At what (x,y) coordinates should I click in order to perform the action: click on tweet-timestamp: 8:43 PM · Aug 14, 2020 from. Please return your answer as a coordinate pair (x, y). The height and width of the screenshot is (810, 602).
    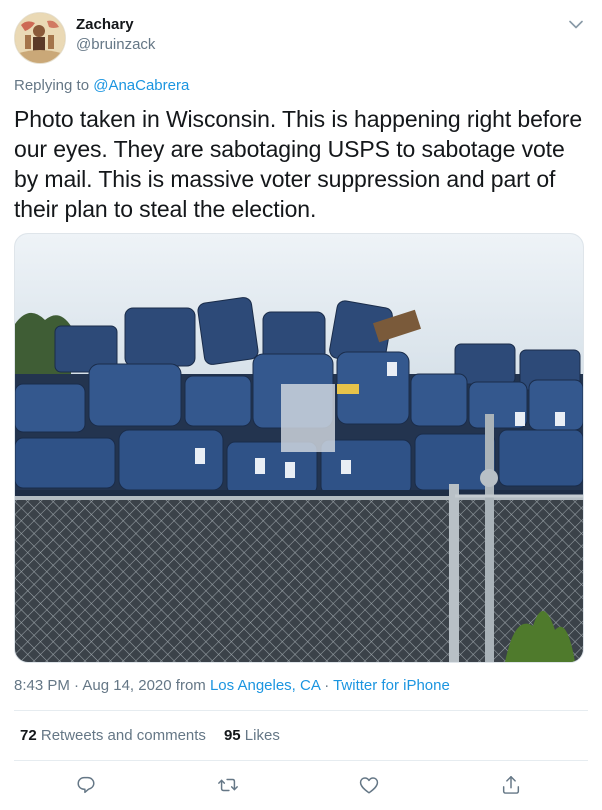
    Looking at the image, I should click on (112, 685).